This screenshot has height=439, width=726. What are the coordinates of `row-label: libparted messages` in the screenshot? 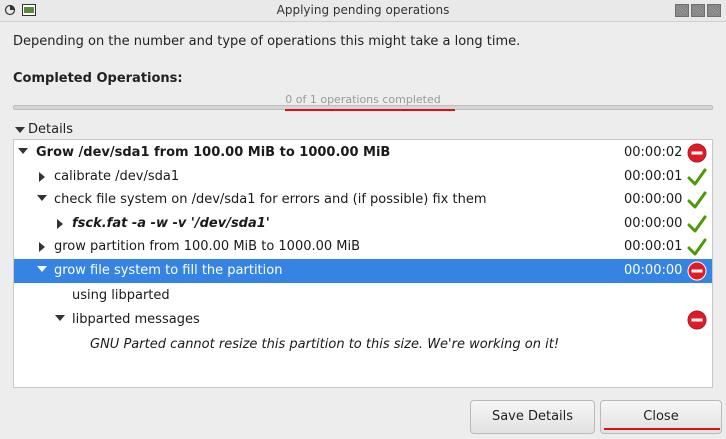 It's located at (136, 319).